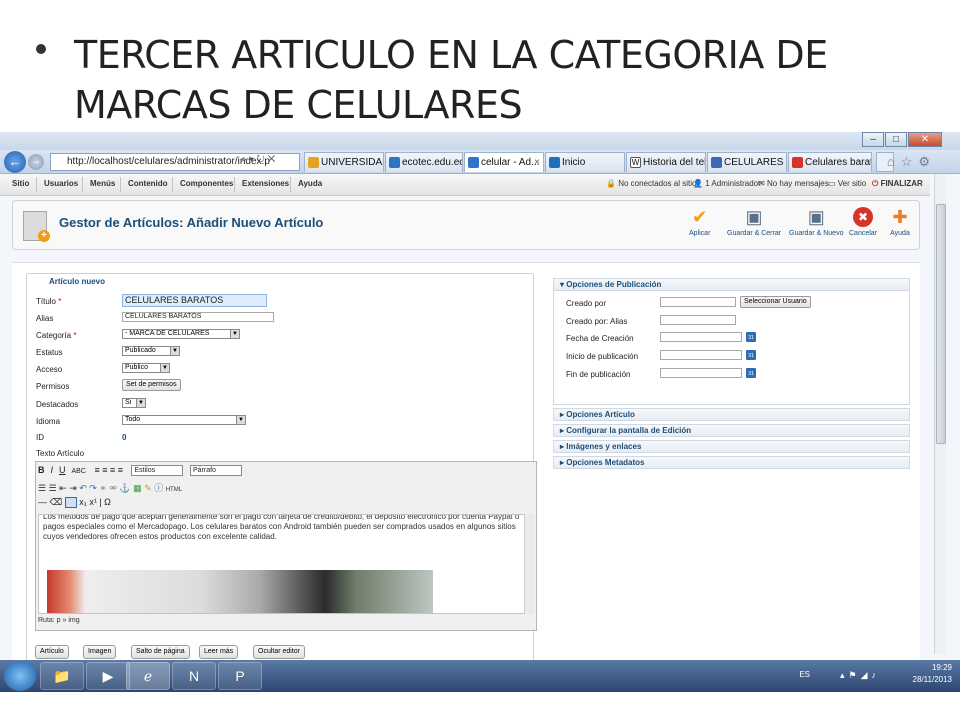  Describe the element at coordinates (134, 403) in the screenshot. I see `featured-select: Si ▼` at that location.